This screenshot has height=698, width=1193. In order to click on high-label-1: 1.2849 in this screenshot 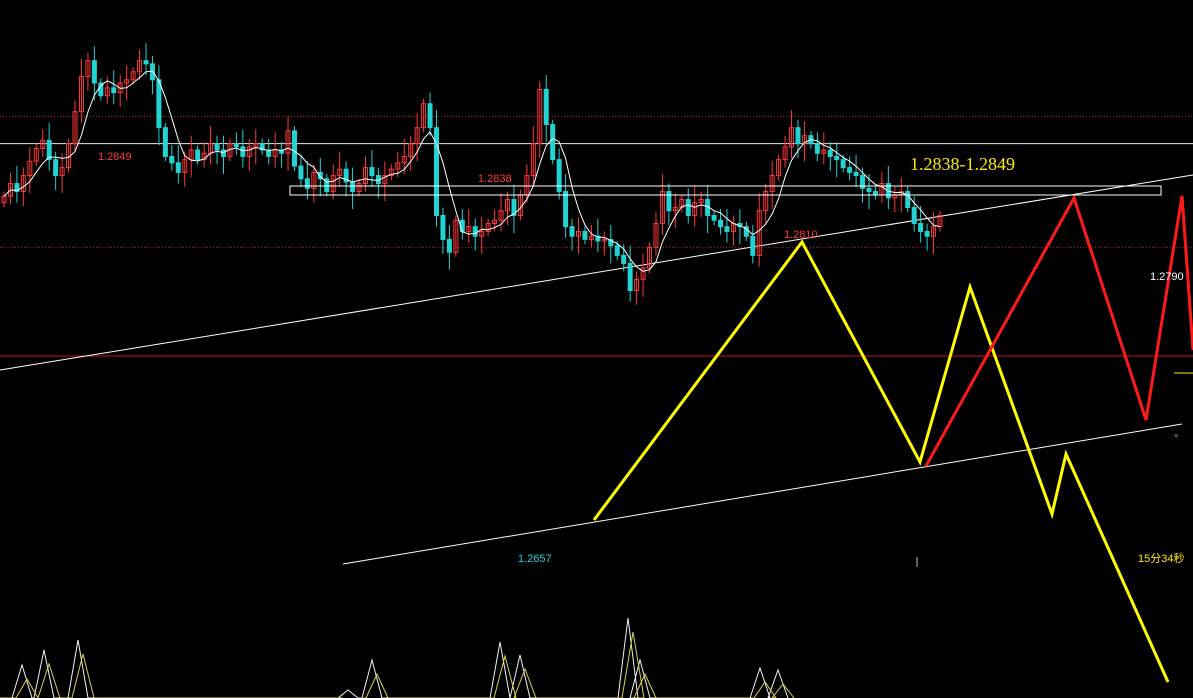, I will do `click(115, 157)`.